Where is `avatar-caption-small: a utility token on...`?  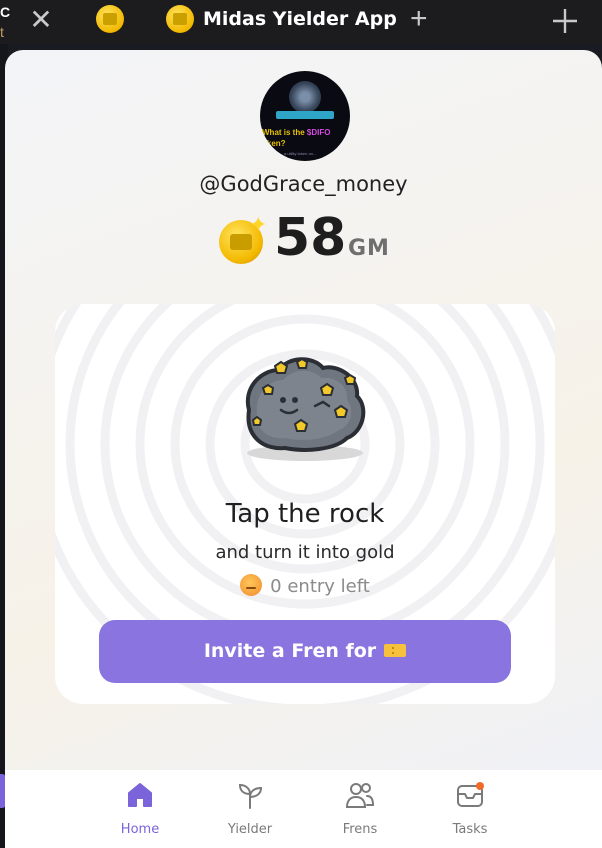 avatar-caption-small: a utility token on... is located at coordinates (300, 153).